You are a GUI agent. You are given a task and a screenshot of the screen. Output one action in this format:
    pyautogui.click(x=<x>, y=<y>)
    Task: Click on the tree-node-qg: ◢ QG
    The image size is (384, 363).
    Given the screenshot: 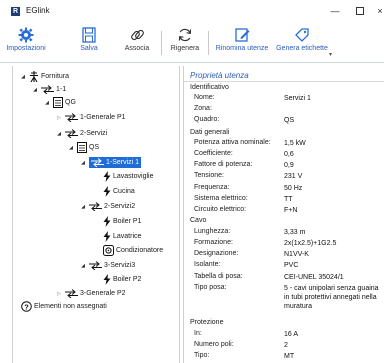 What is the action you would take?
    pyautogui.click(x=59, y=102)
    